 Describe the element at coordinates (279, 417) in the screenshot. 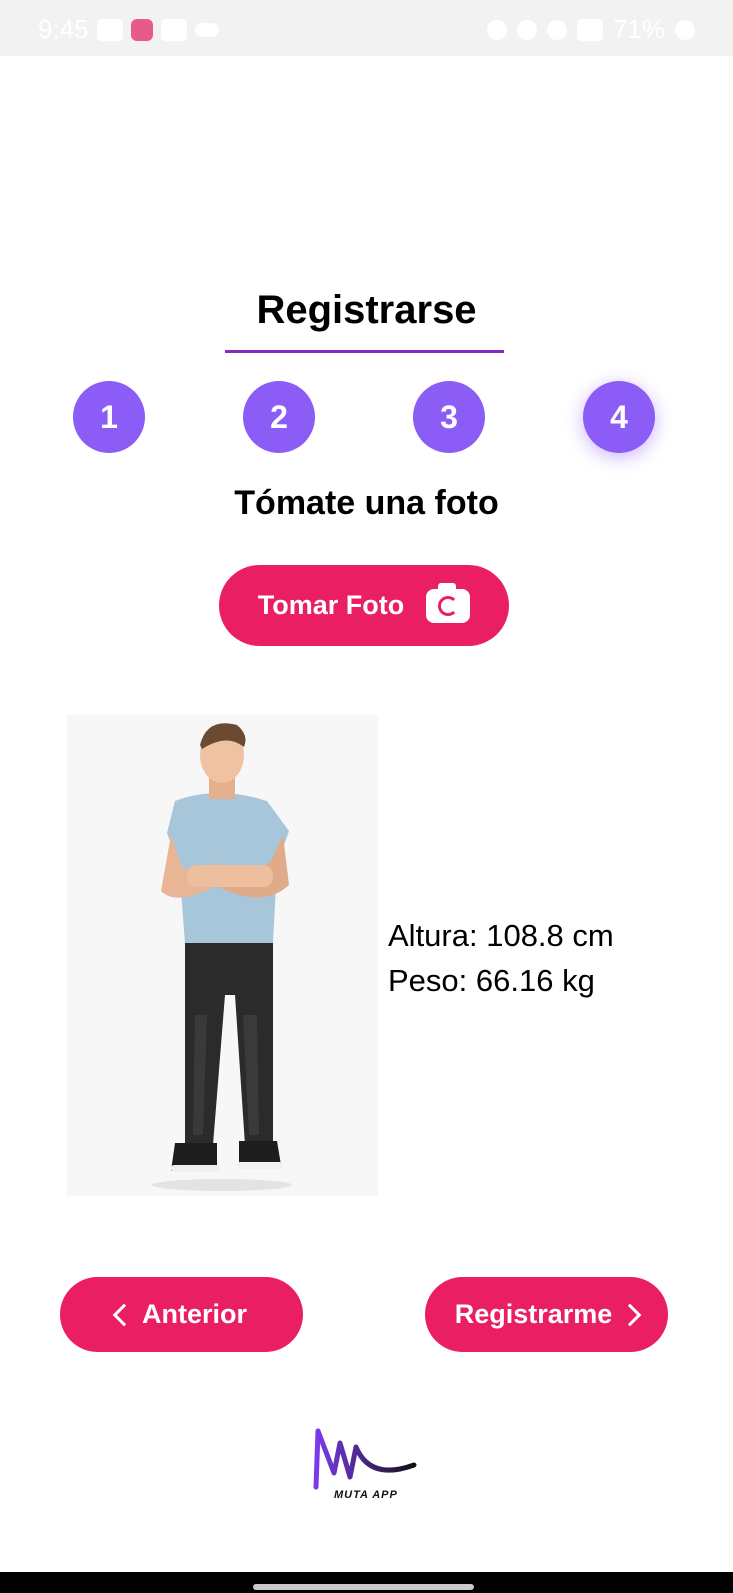

I see `step-2: 2` at that location.